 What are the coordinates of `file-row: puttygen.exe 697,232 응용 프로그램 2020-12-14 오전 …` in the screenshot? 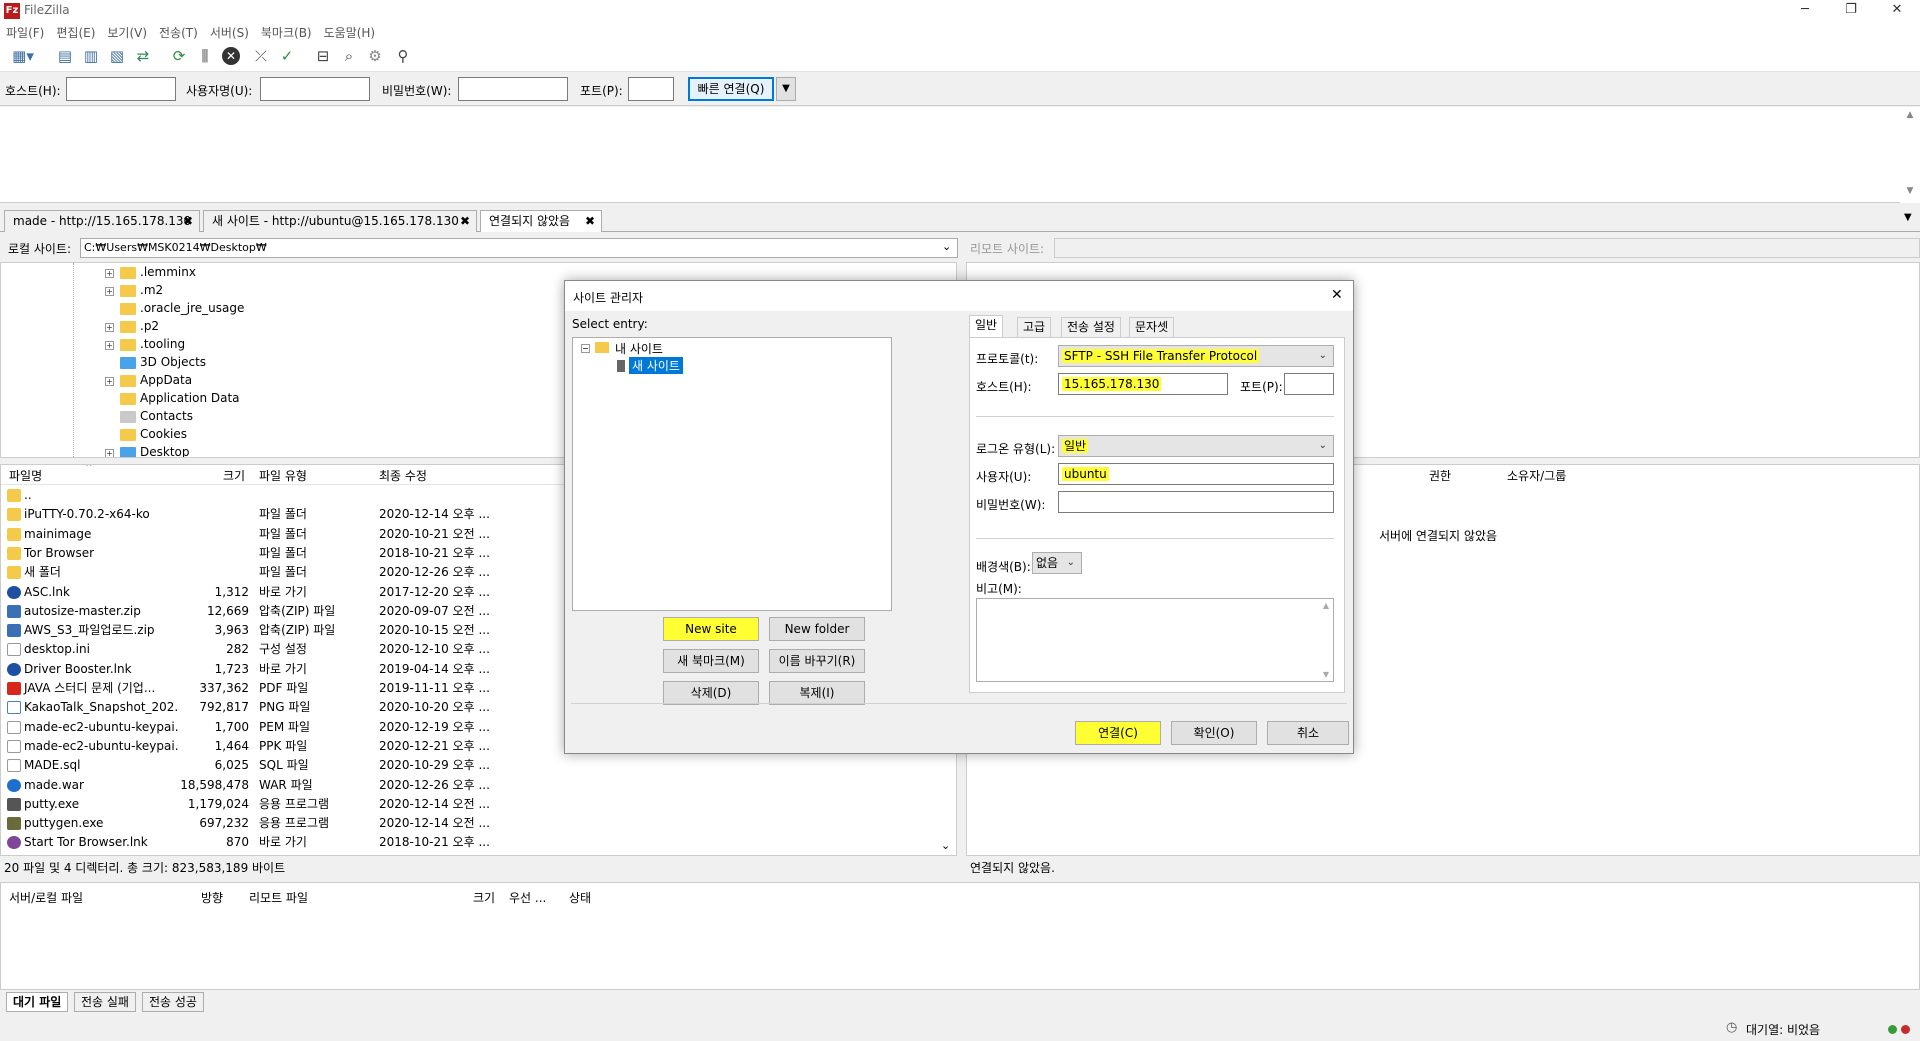 It's located at (471, 823).